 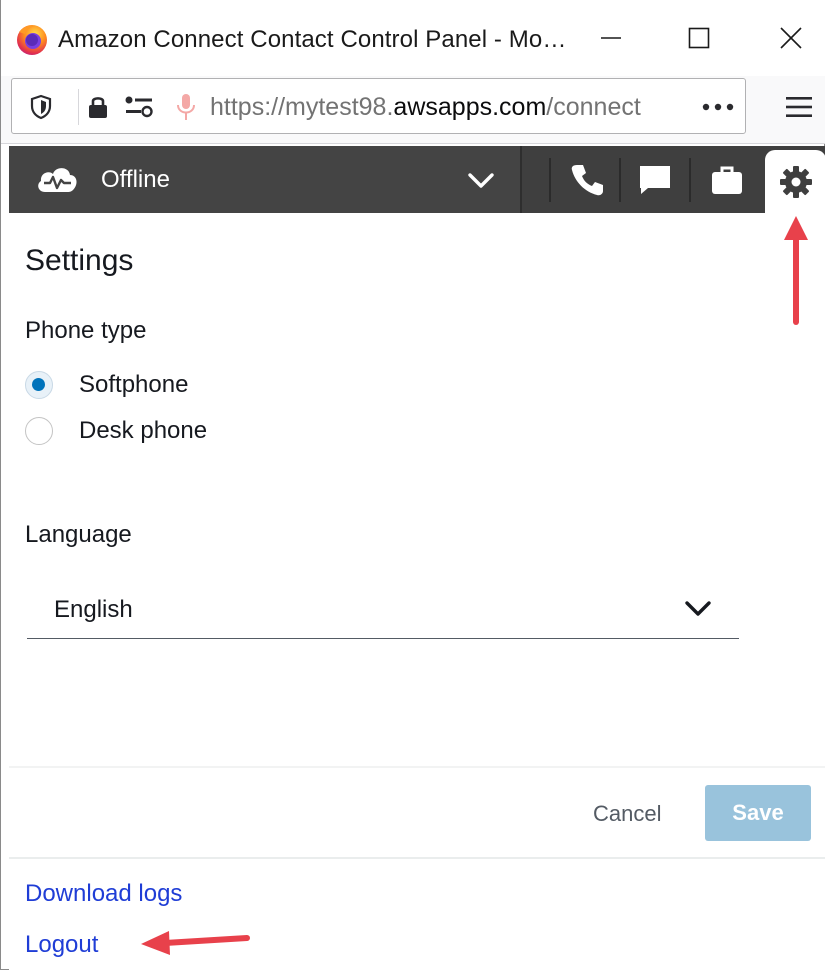 I want to click on maximize-button, so click(x=699, y=38).